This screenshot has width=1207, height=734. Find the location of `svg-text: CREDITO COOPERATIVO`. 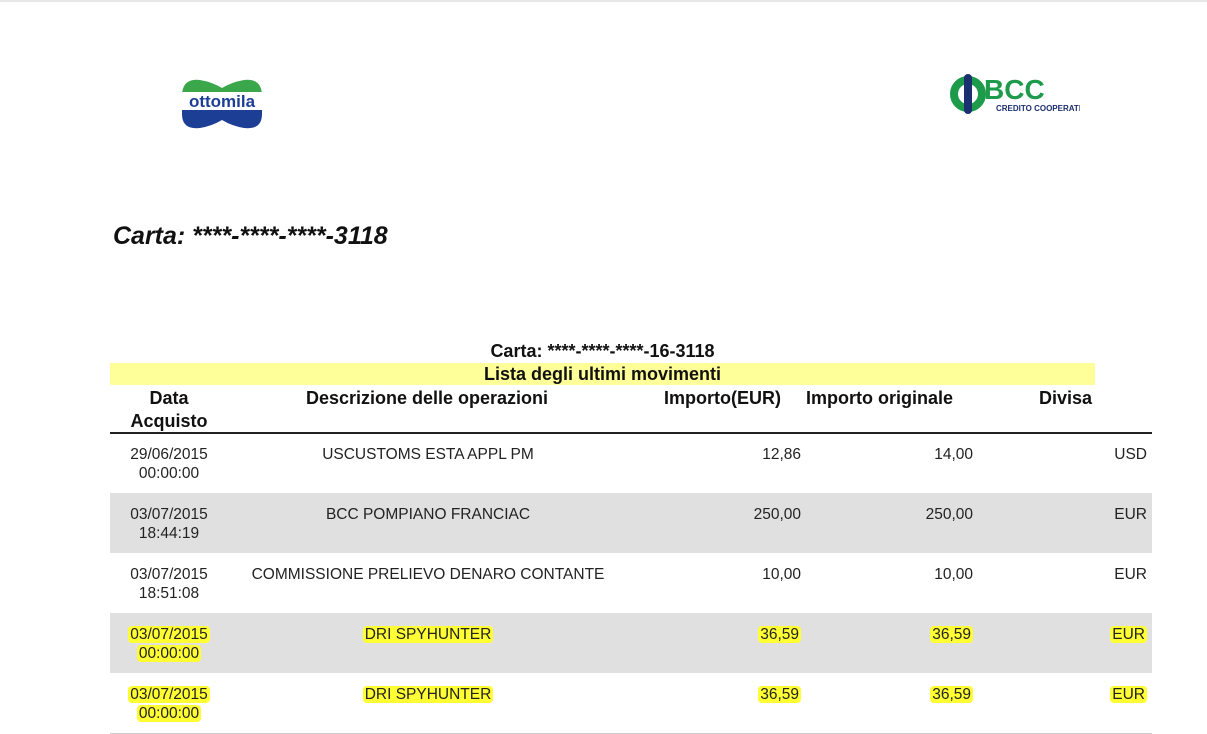

svg-text: CREDITO COOPERATIVO is located at coordinates (1038, 108).